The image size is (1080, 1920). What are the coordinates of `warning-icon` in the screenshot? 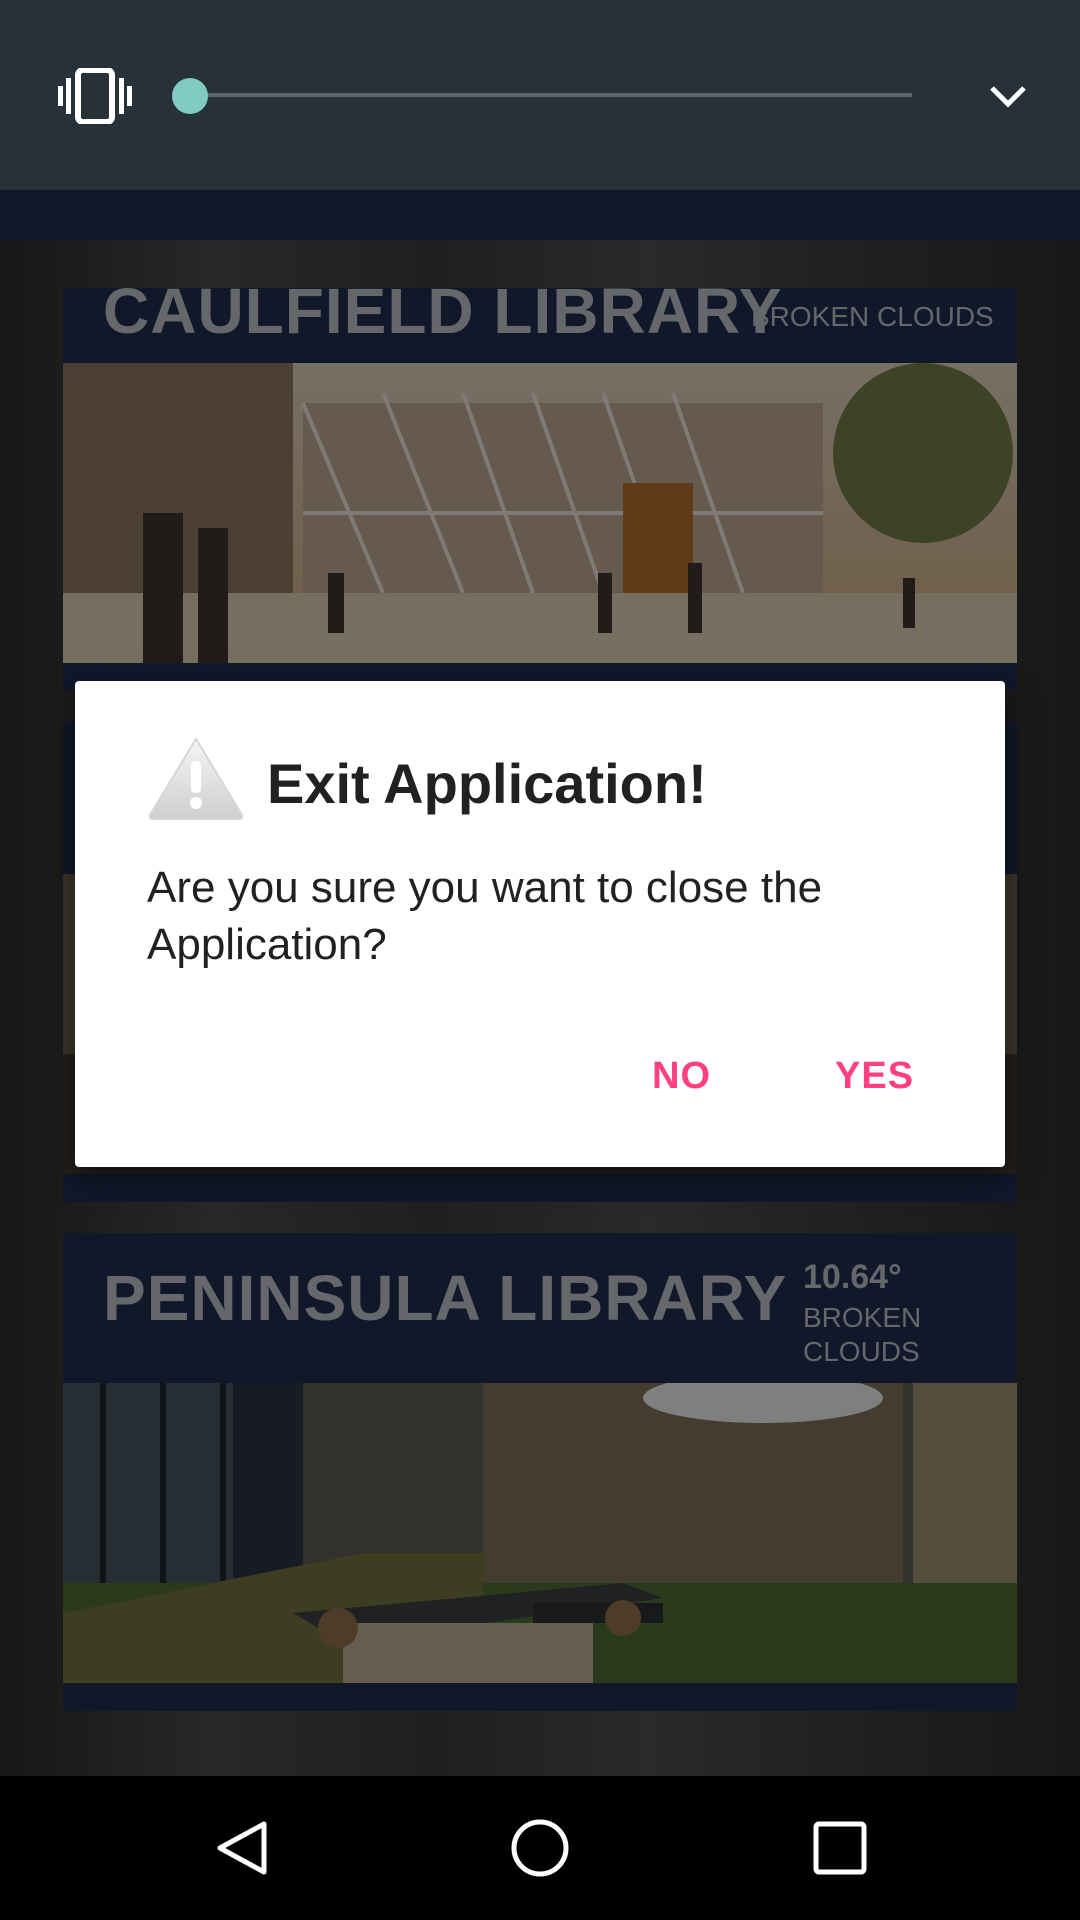 It's located at (196, 778).